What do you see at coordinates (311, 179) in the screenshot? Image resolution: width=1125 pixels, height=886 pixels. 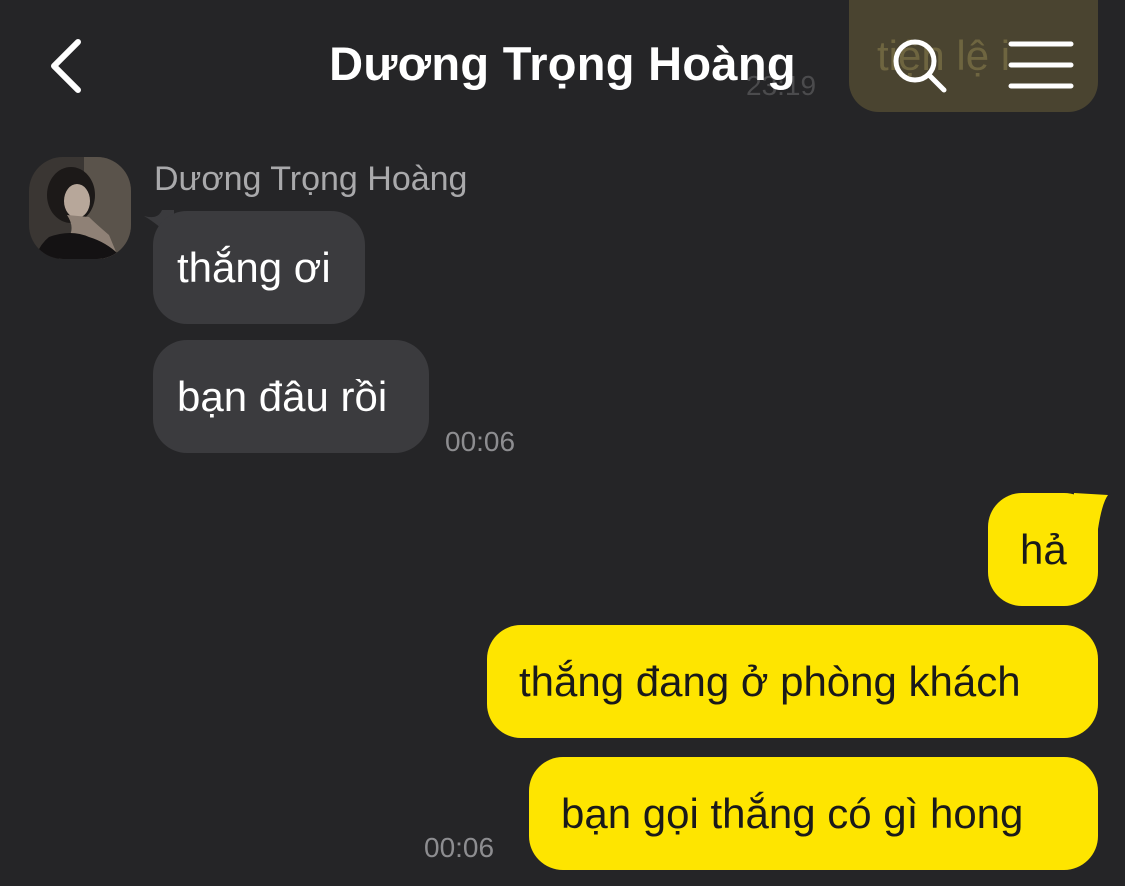 I see `sender-name: Dương Trọng Hoàng` at bounding box center [311, 179].